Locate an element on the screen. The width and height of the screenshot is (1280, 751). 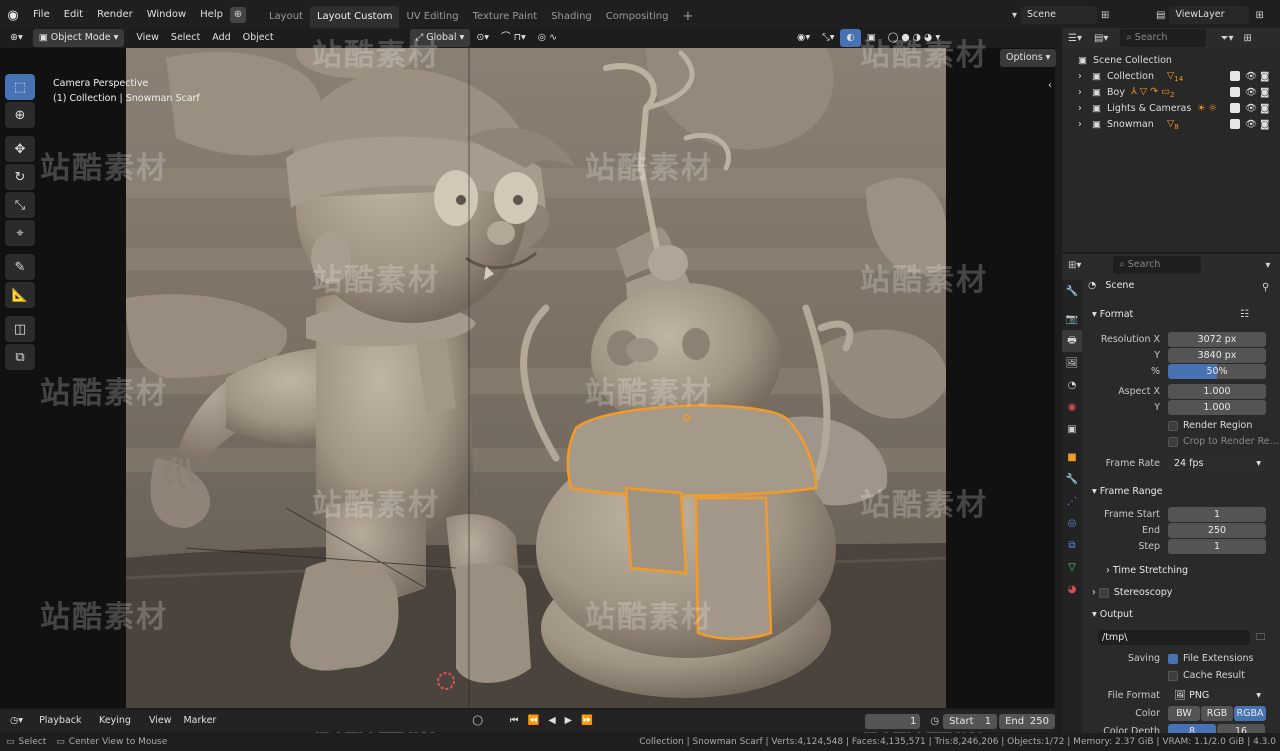
pin-icon: ⊞ is located at coordinates (1105, 15).